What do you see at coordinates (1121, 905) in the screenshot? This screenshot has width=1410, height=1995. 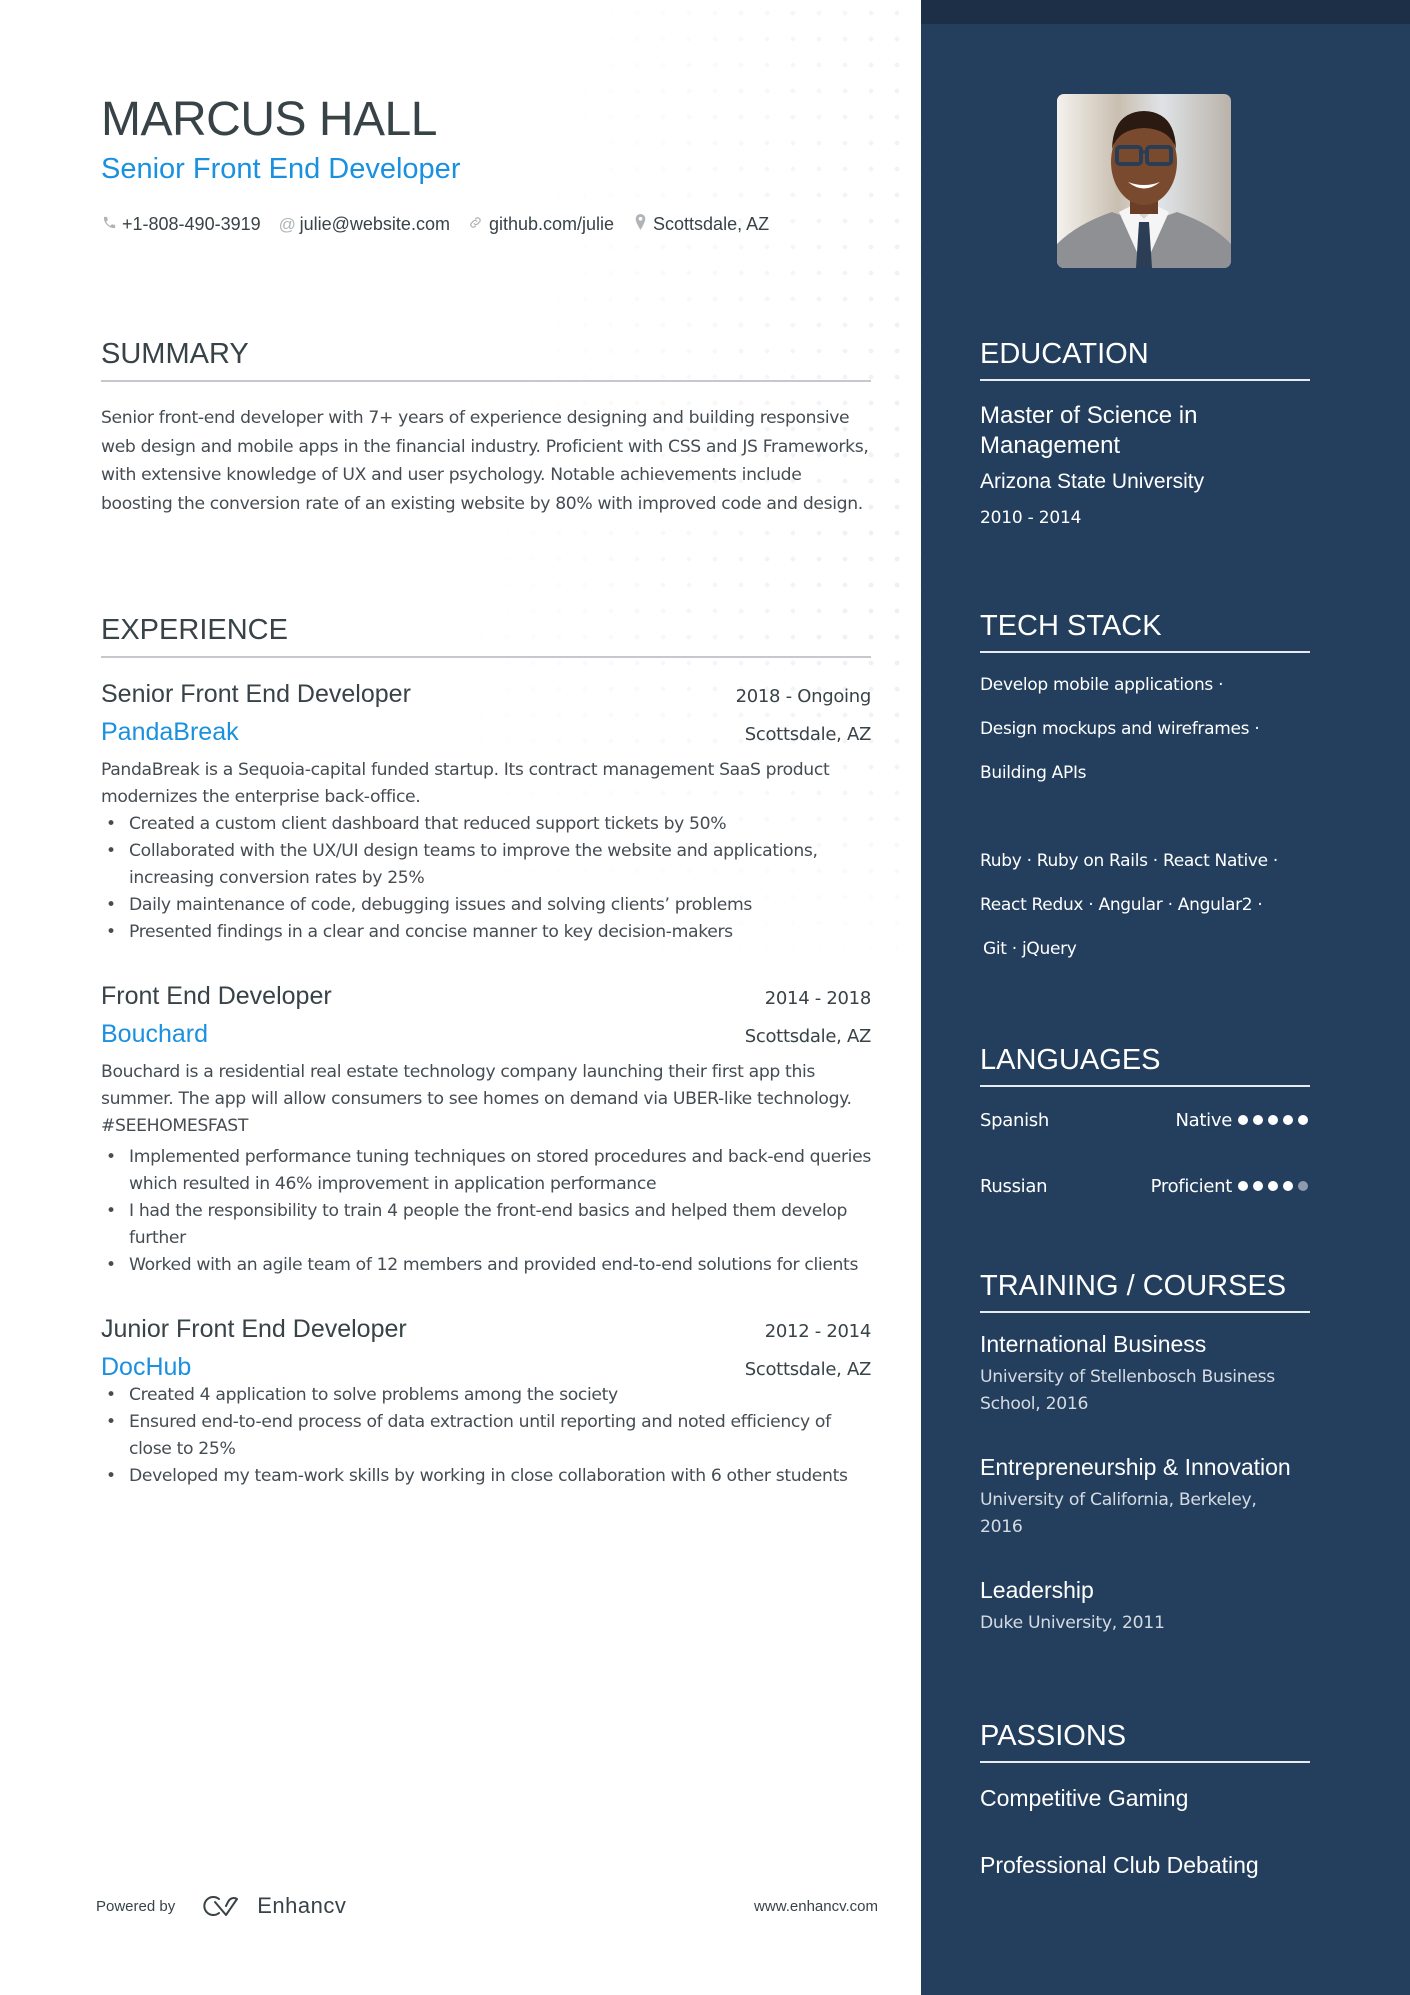 I see `tech-item-line: React Redux · Angular · Angular2 ·` at bounding box center [1121, 905].